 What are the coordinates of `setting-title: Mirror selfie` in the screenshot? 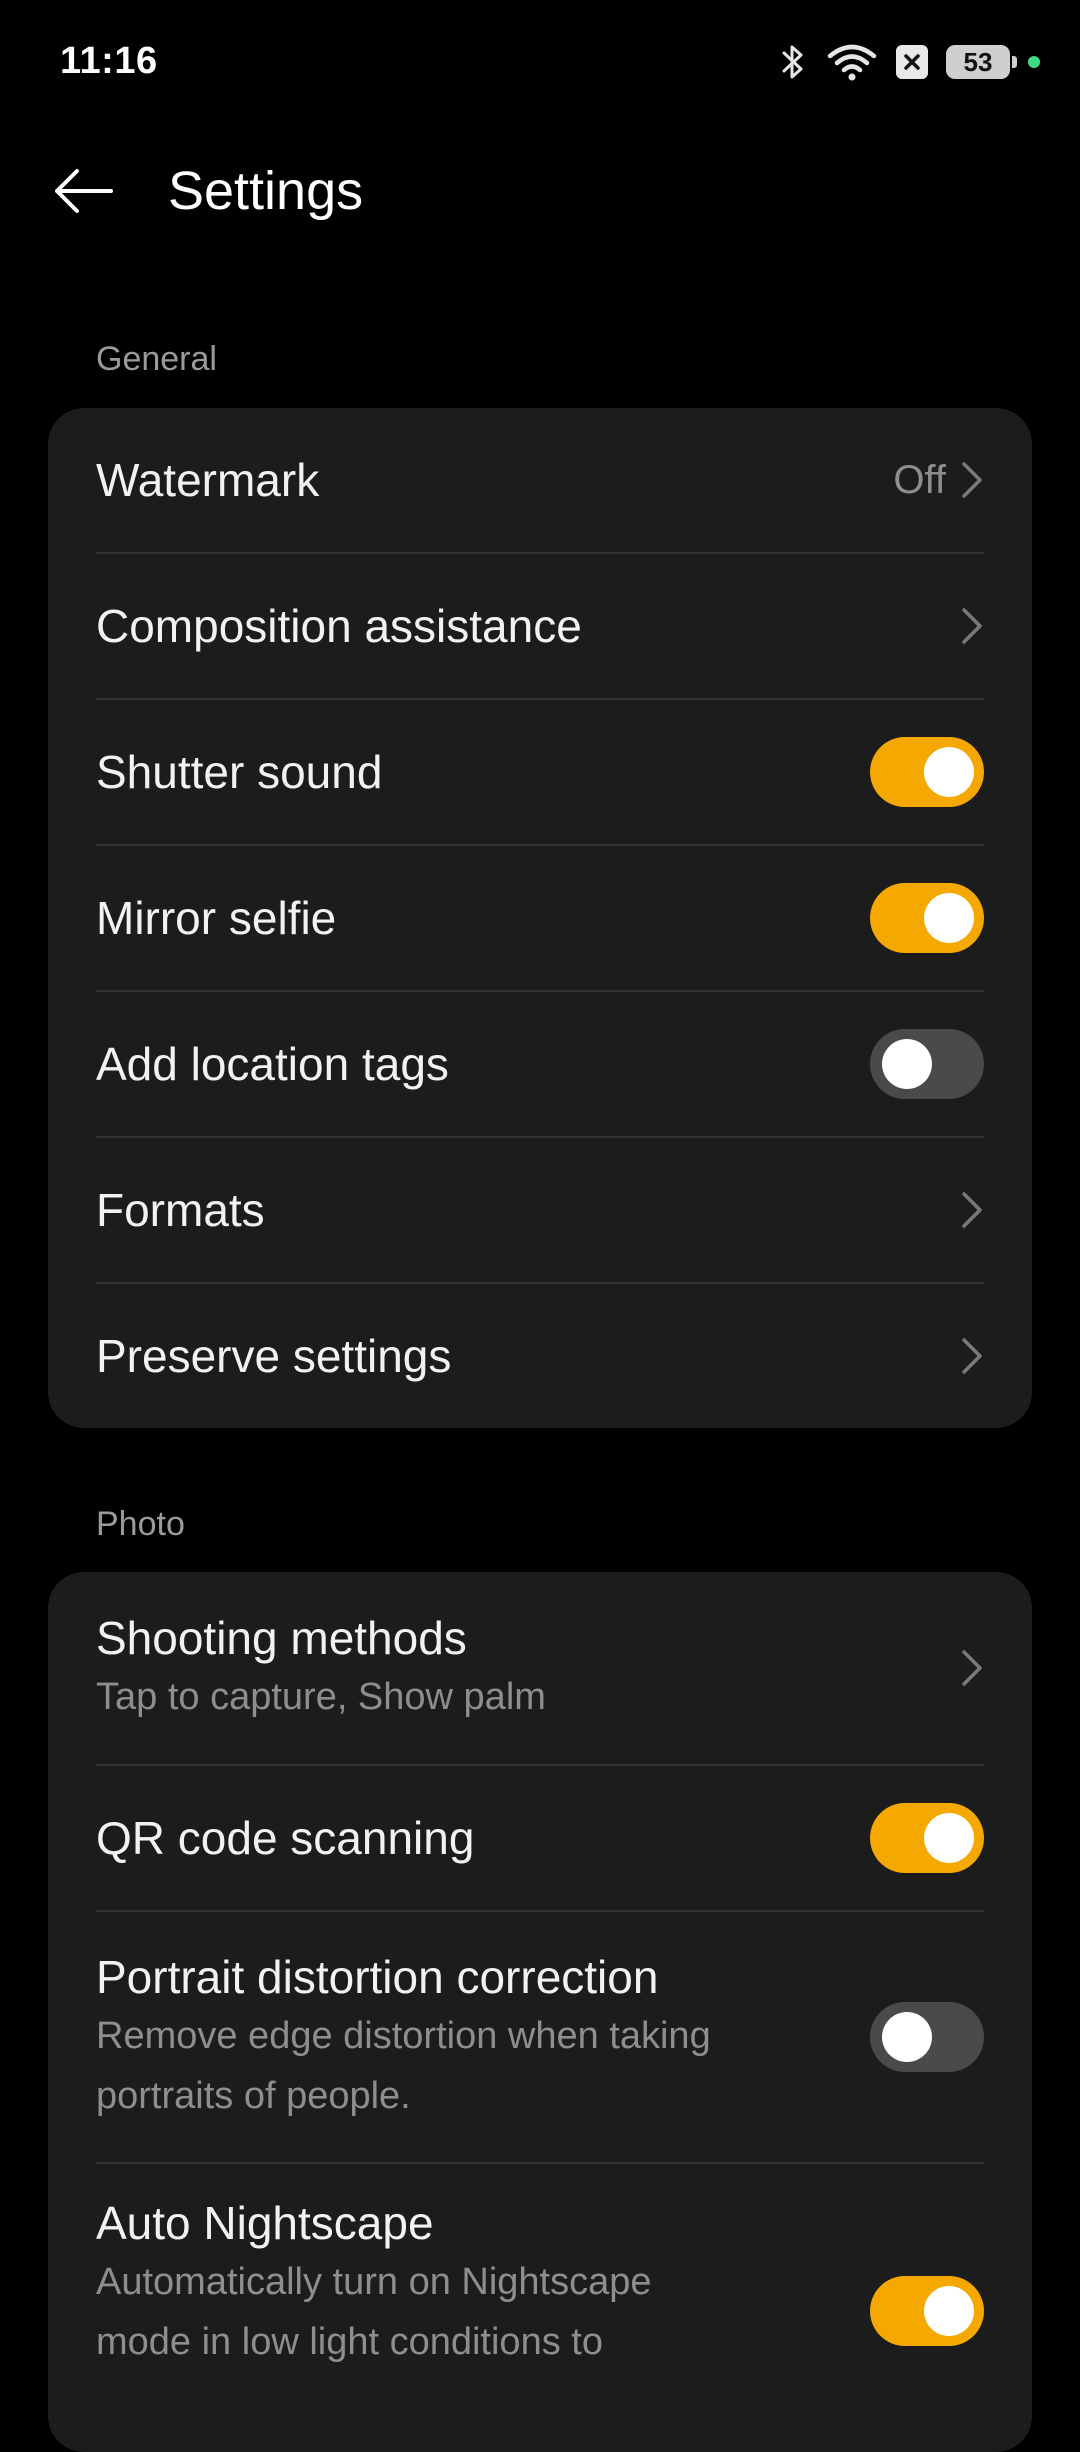 It's located at (216, 918).